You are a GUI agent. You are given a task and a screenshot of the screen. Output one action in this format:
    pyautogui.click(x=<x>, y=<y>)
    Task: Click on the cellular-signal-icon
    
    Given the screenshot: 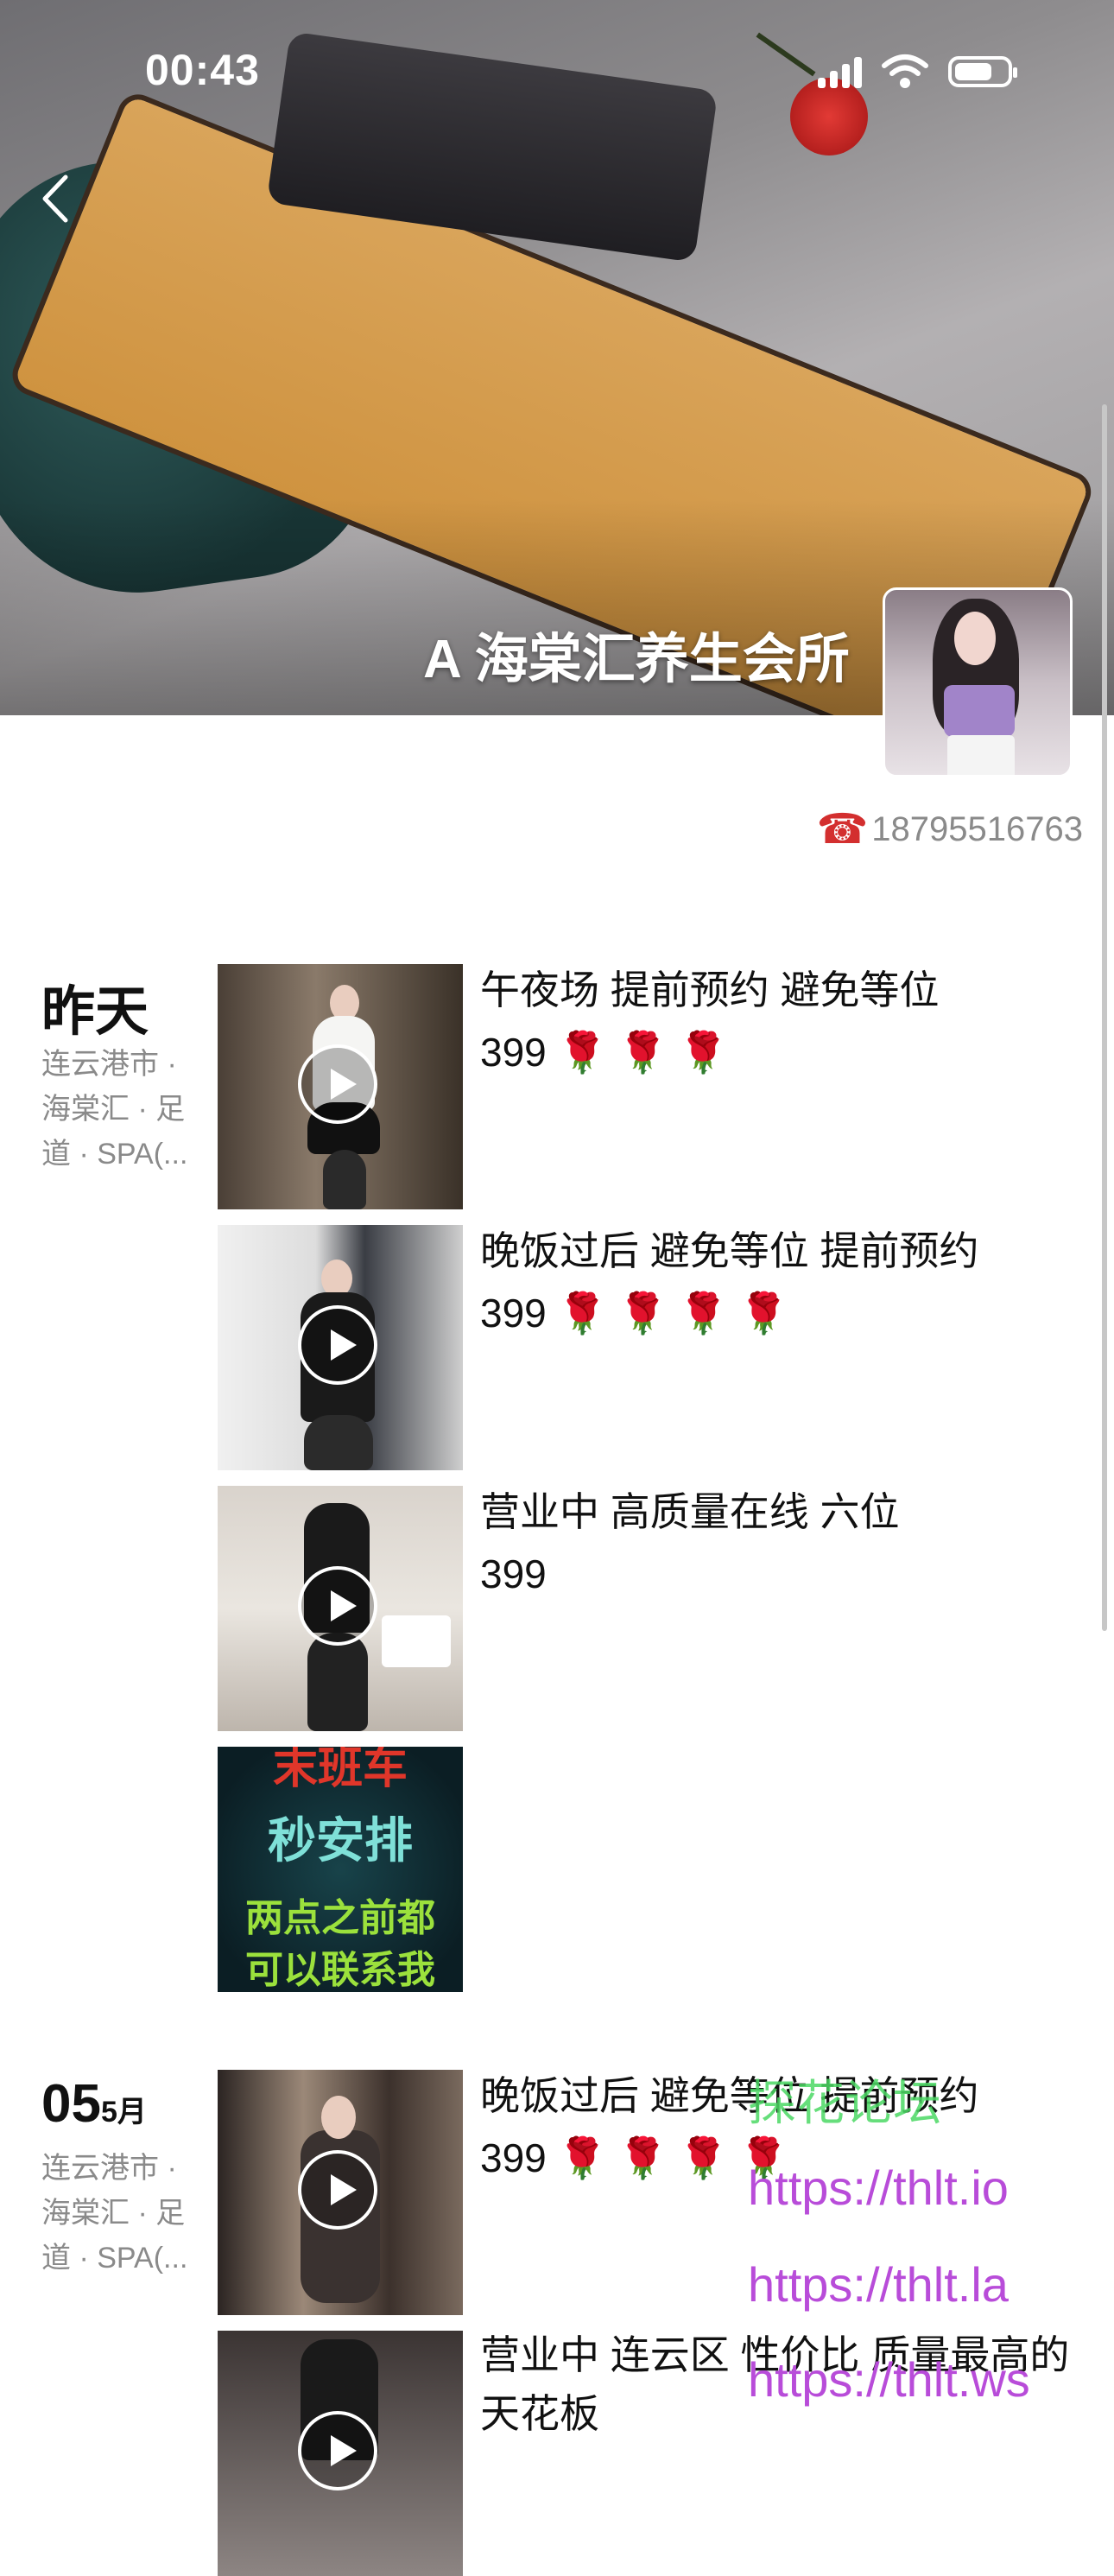 What is the action you would take?
    pyautogui.click(x=840, y=71)
    